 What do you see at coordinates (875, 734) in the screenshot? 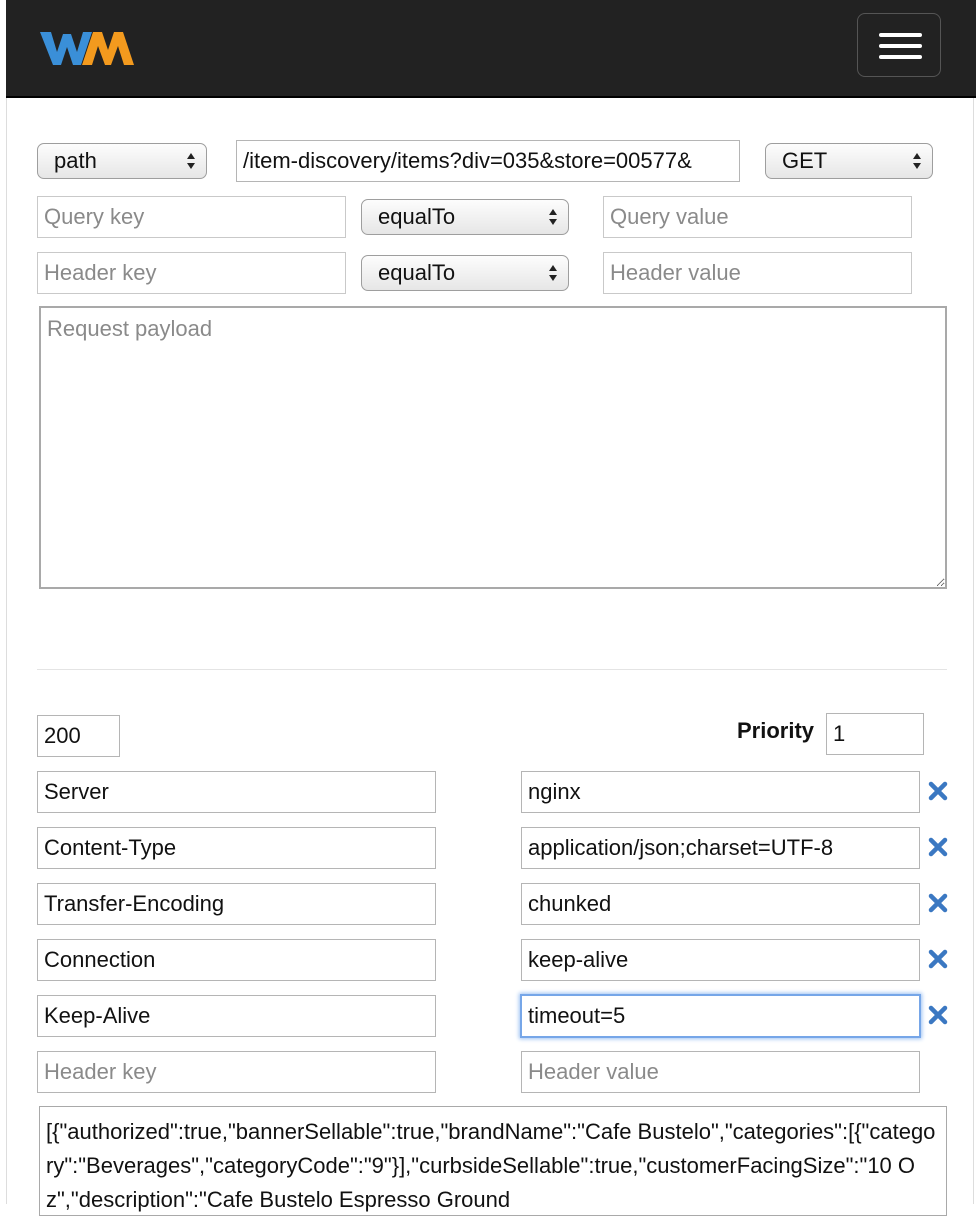
I see `priority-input` at bounding box center [875, 734].